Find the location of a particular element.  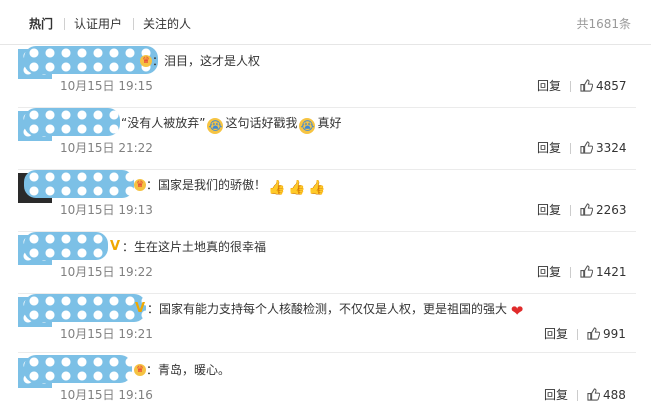

comment-text: “没有人被放弃” 😭 这句话好戳我 😭 真好 is located at coordinates (231, 124).